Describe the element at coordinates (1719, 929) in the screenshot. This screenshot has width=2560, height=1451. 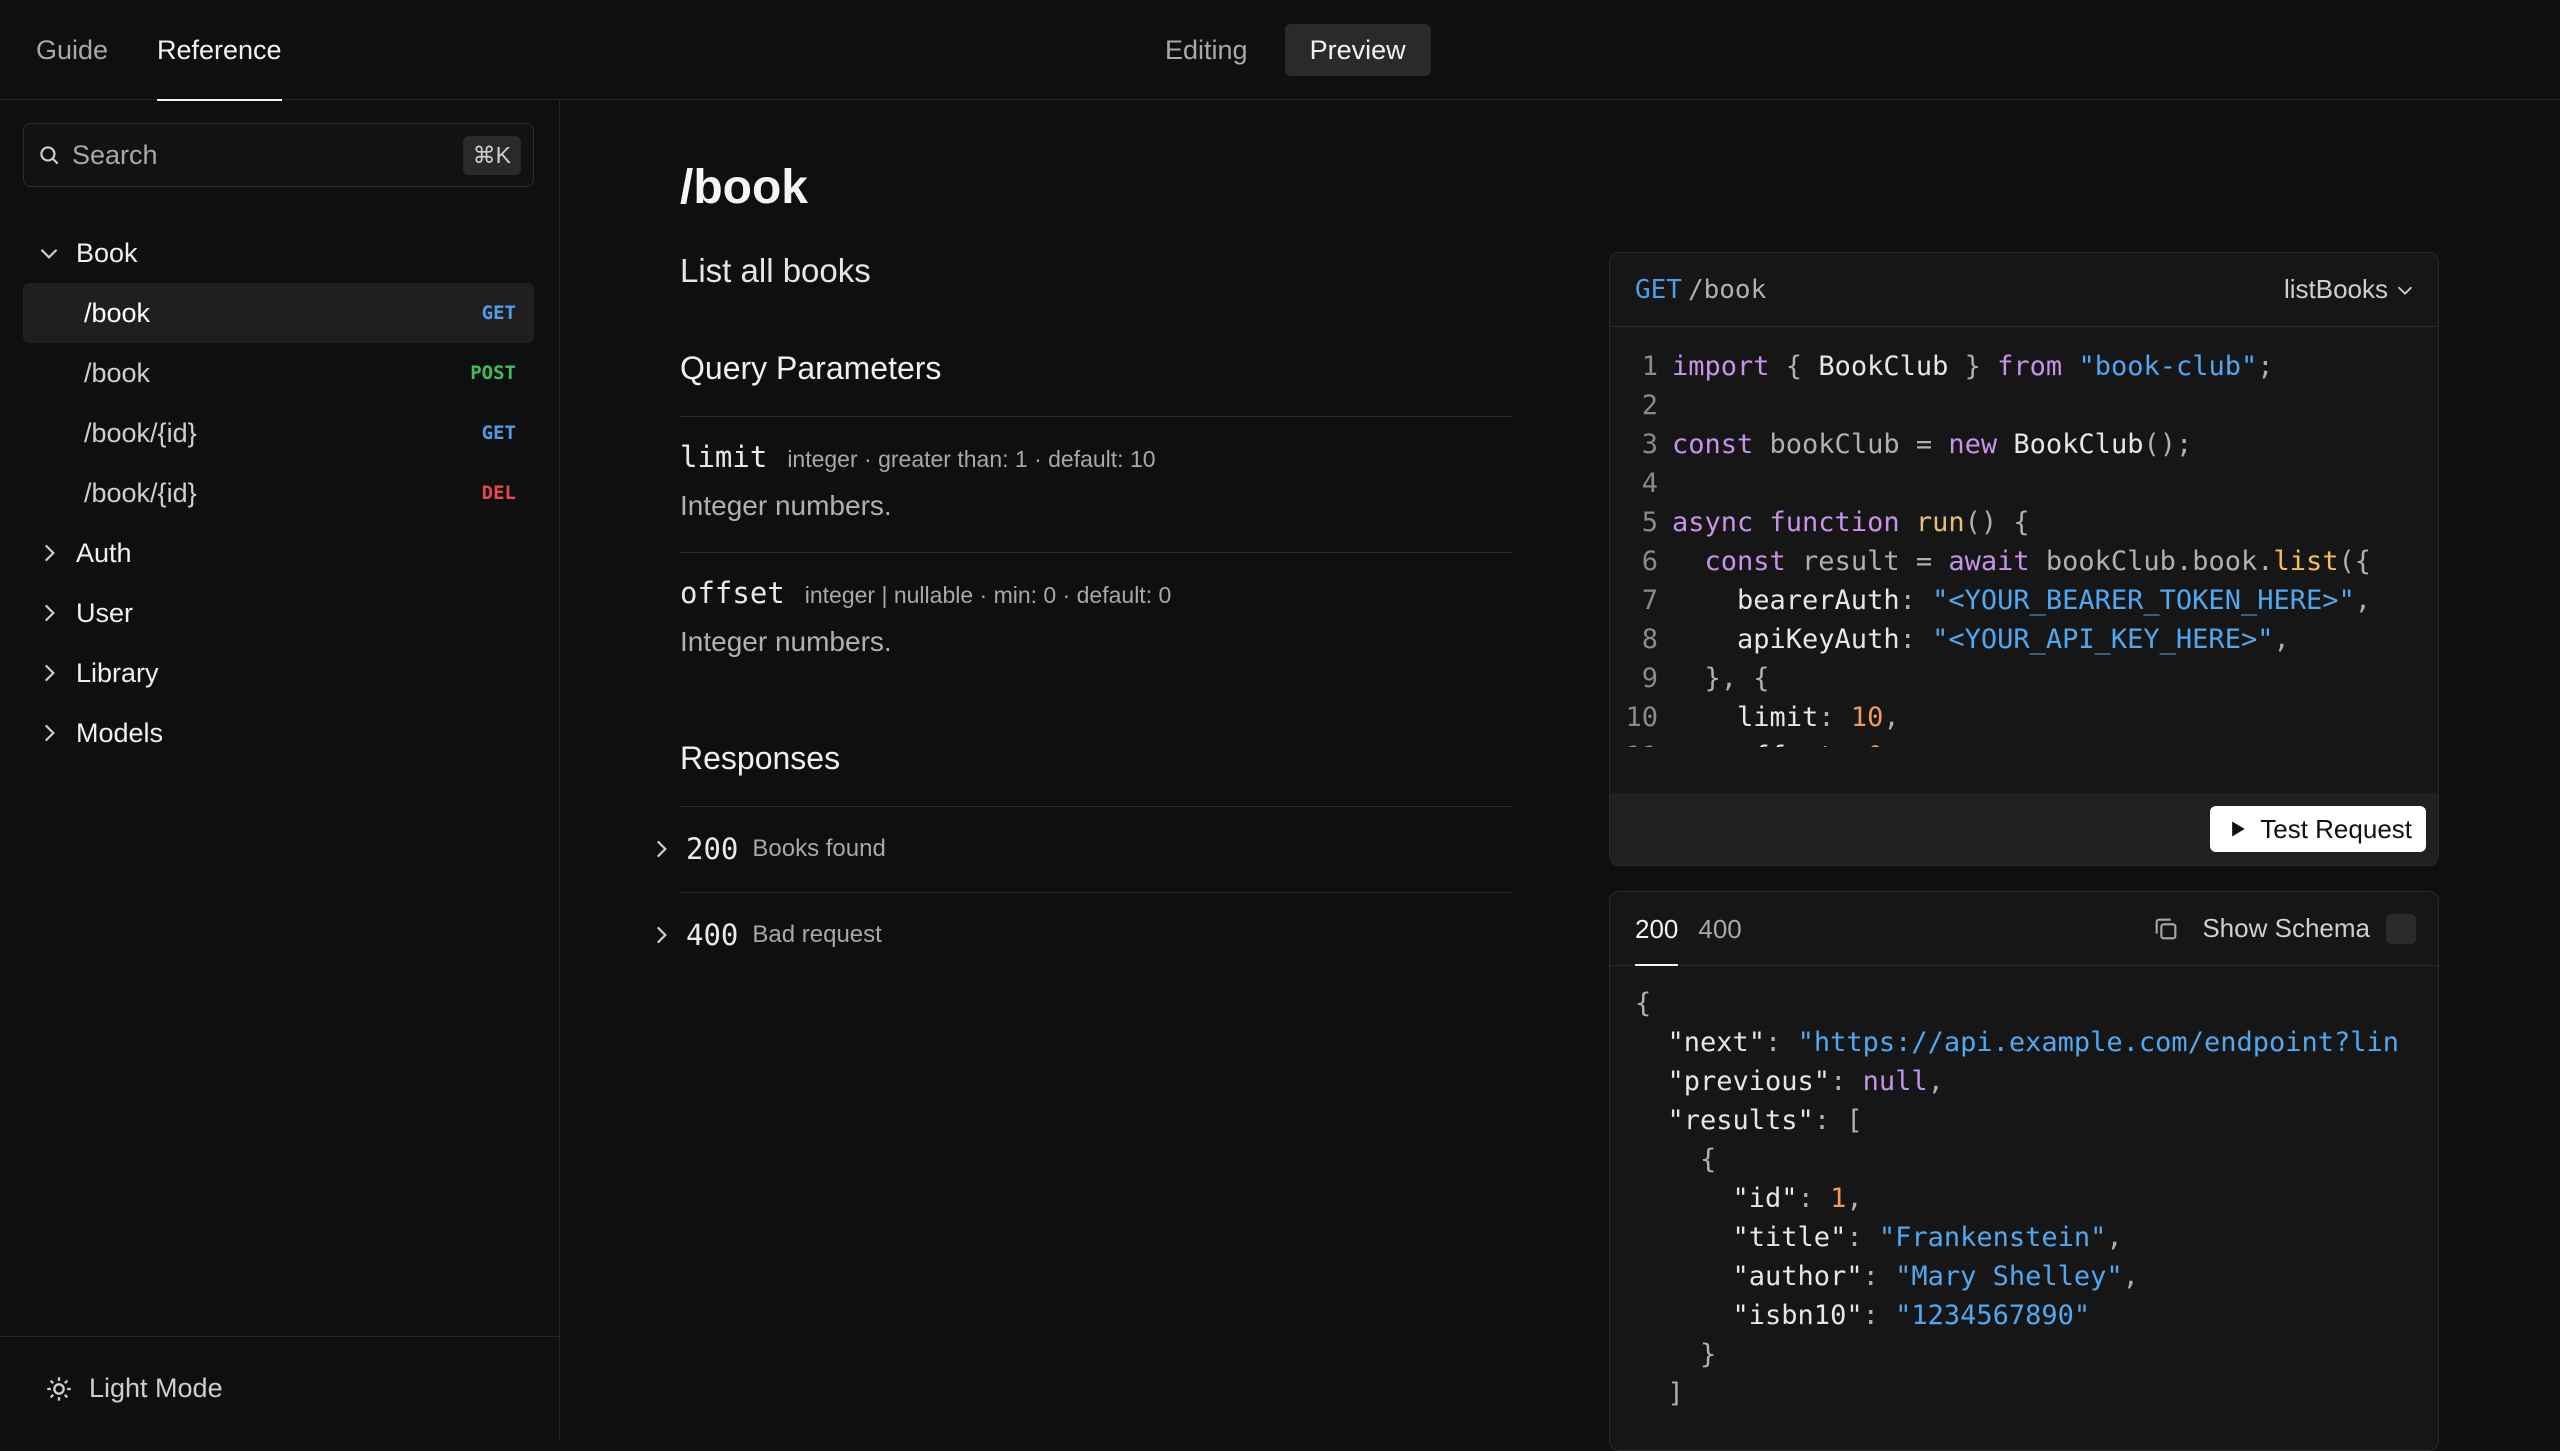
I see `tab-response-400: 400` at that location.